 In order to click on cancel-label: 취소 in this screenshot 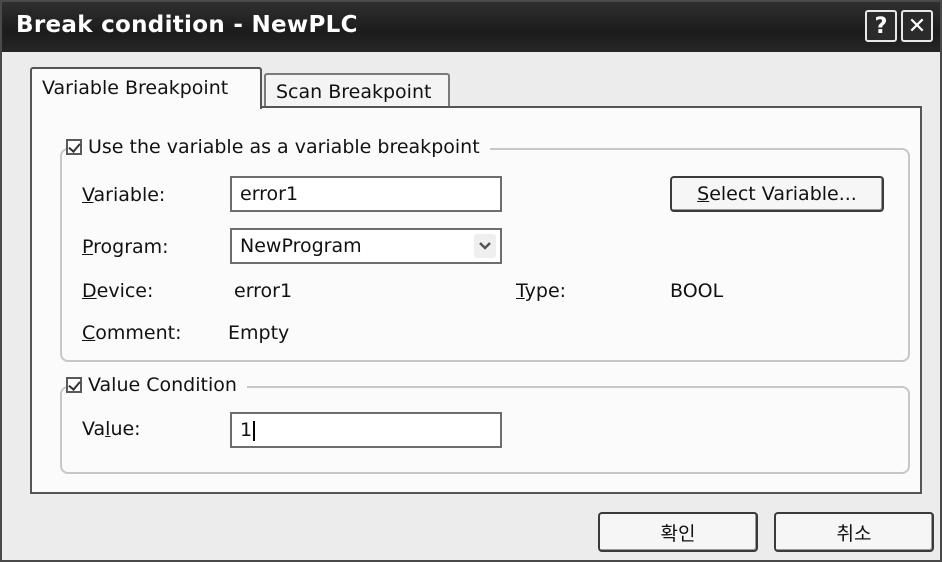, I will do `click(854, 533)`.